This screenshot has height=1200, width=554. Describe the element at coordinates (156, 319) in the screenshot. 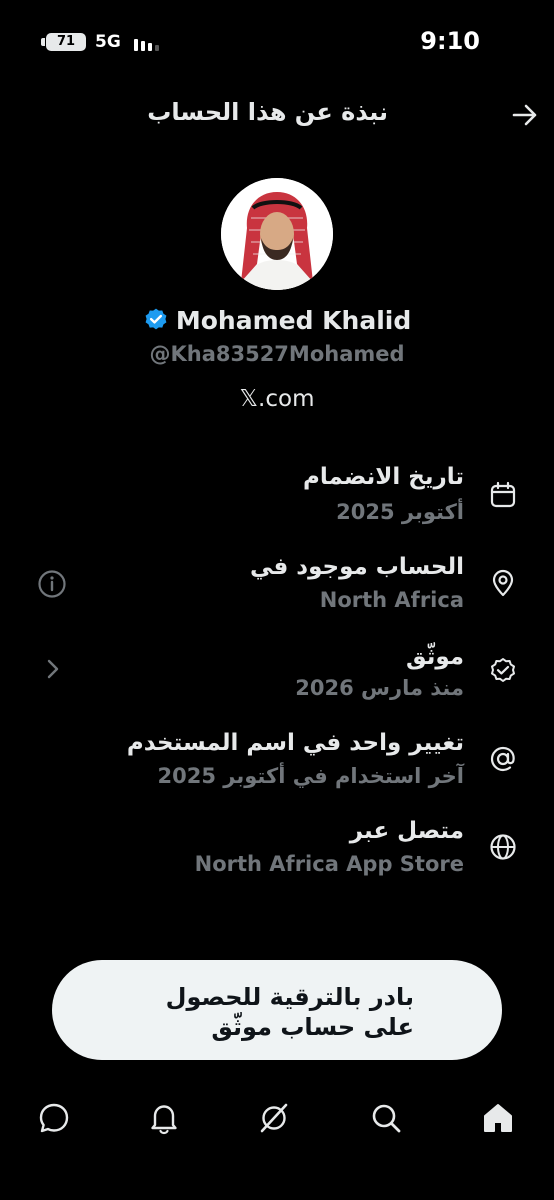

I see `verified-badge-icon` at that location.